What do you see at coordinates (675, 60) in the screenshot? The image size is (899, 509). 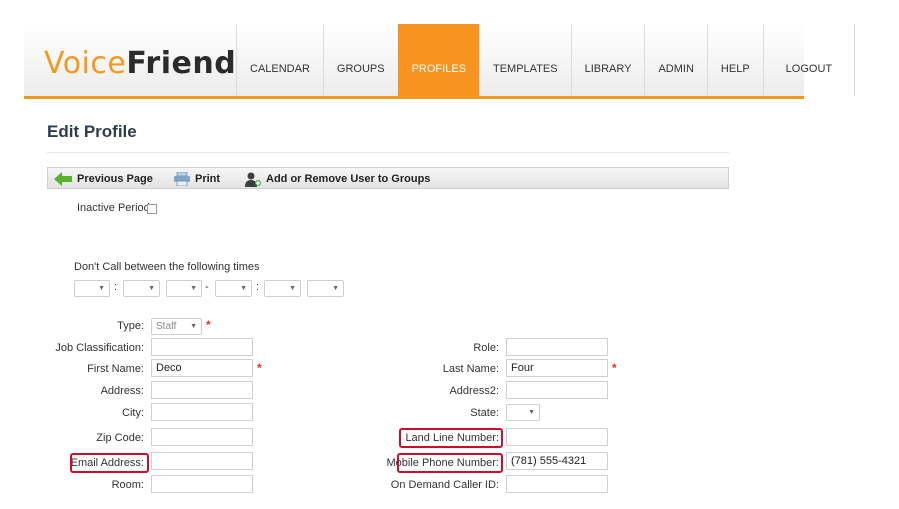 I see `nav-admin: ADMIN` at bounding box center [675, 60].